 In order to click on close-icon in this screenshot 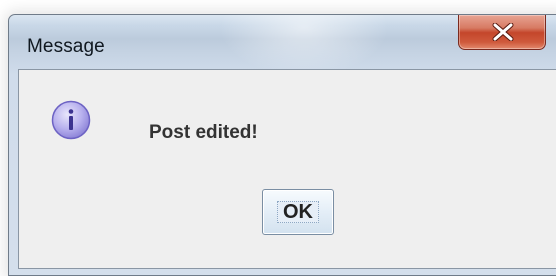, I will do `click(503, 32)`.